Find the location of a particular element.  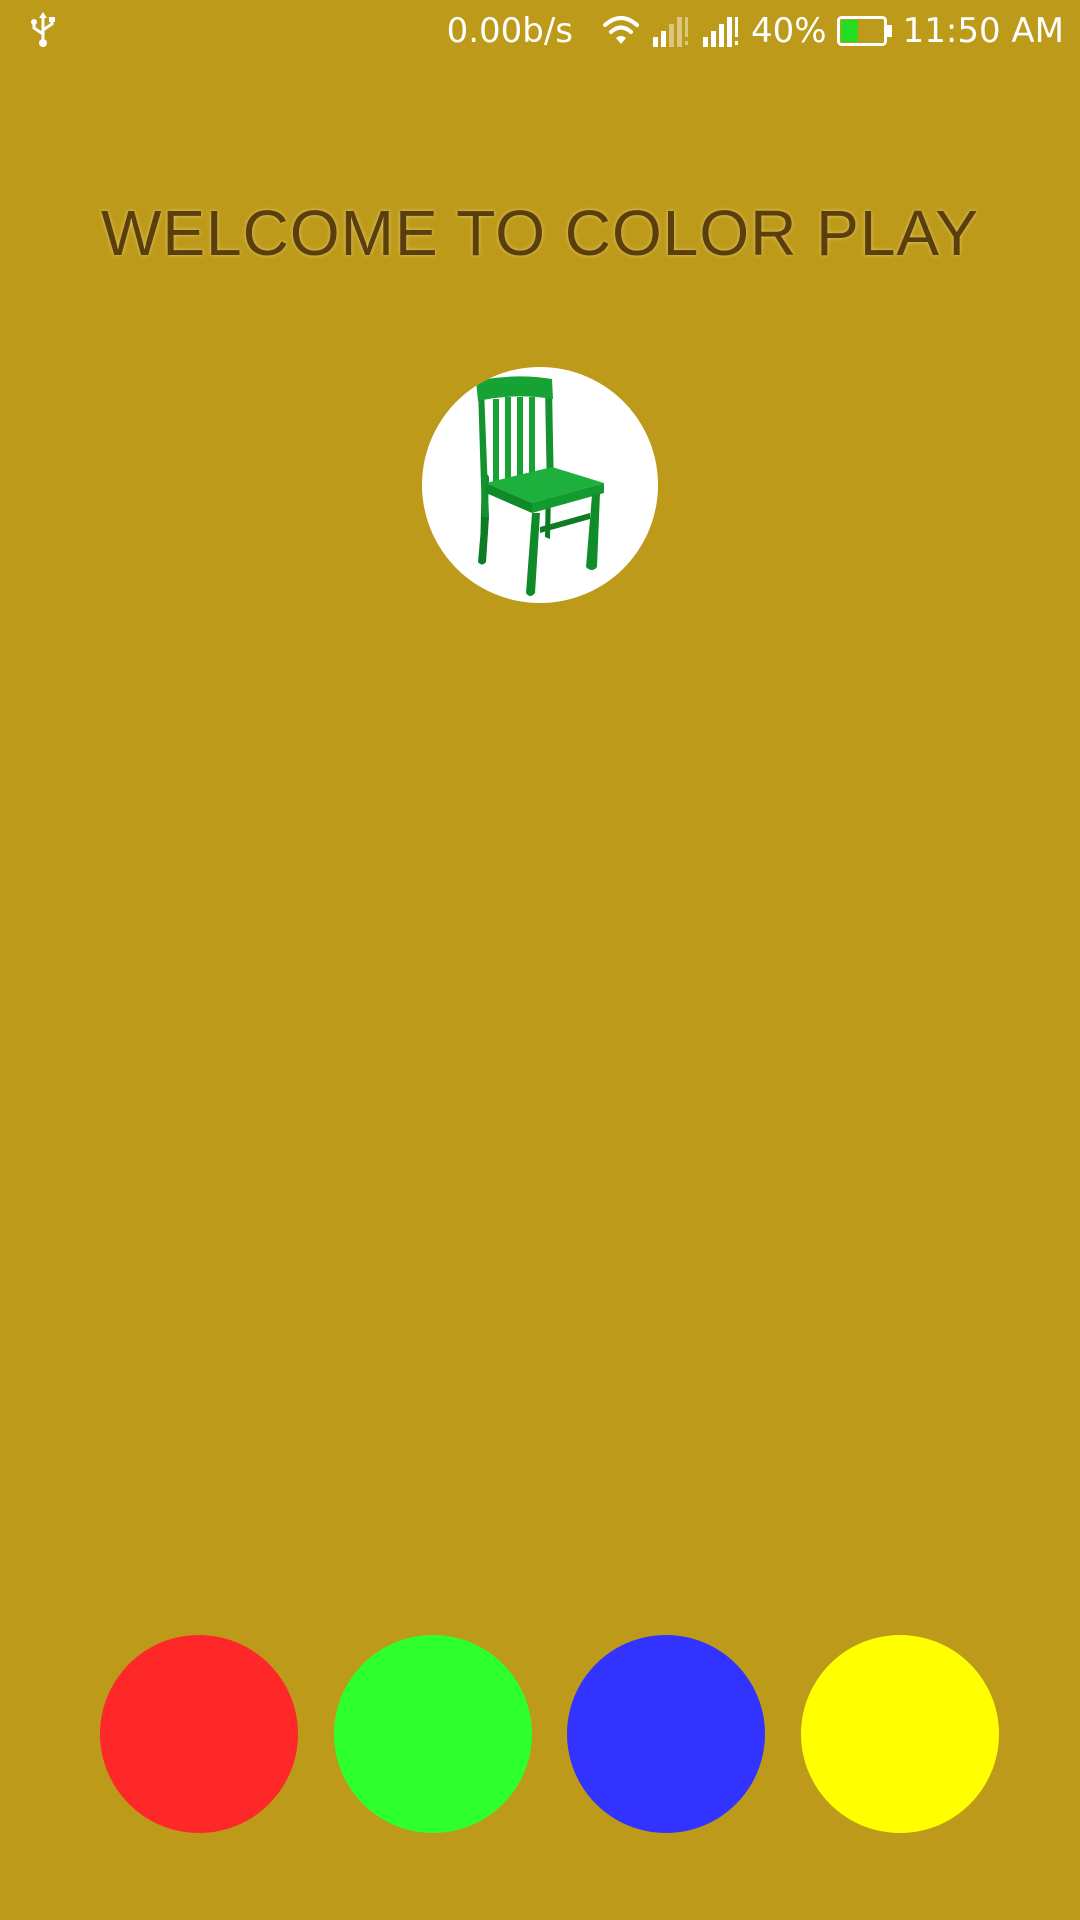

battery-icon is located at coordinates (864, 31).